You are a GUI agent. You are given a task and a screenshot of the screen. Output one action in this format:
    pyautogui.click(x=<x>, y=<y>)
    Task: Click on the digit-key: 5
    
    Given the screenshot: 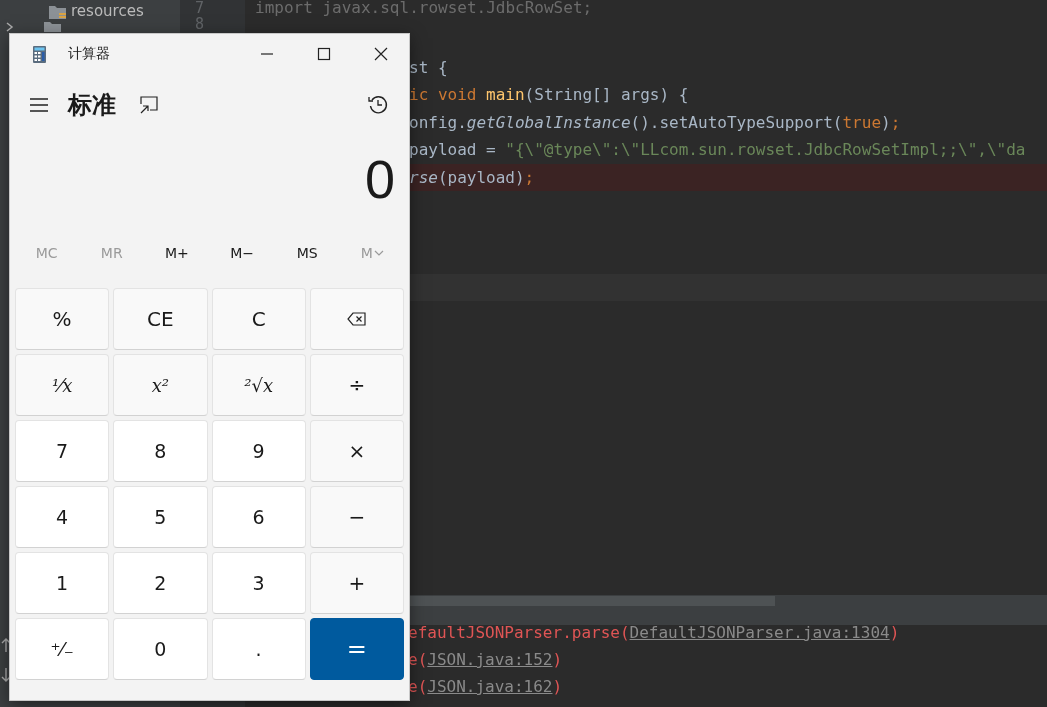 What is the action you would take?
    pyautogui.click(x=160, y=517)
    